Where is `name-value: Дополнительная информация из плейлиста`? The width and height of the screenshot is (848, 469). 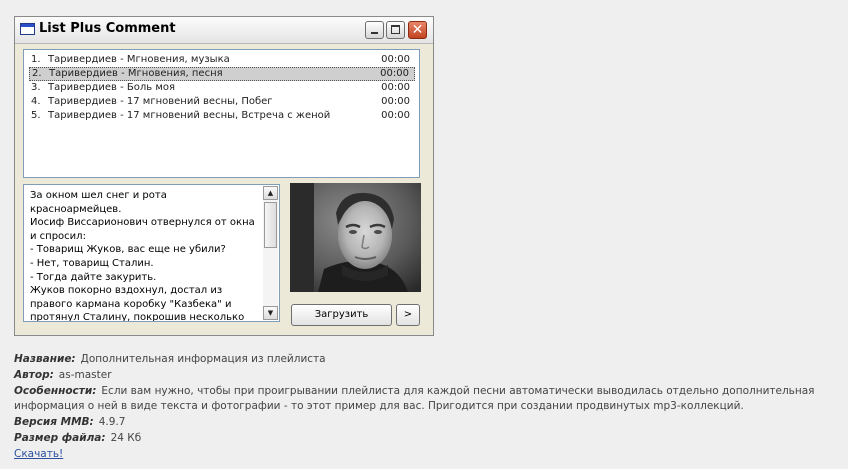
name-value: Дополнительная информация из плейлиста is located at coordinates (203, 359).